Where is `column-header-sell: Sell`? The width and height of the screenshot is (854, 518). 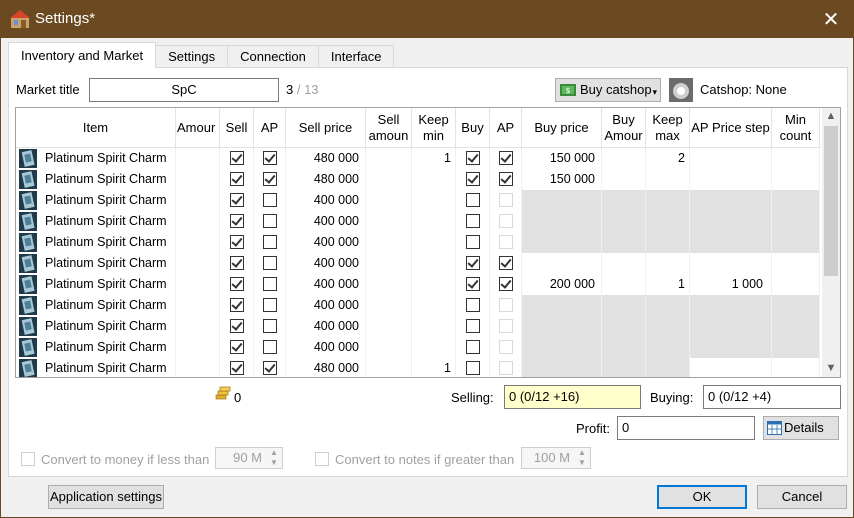 column-header-sell: Sell is located at coordinates (237, 128).